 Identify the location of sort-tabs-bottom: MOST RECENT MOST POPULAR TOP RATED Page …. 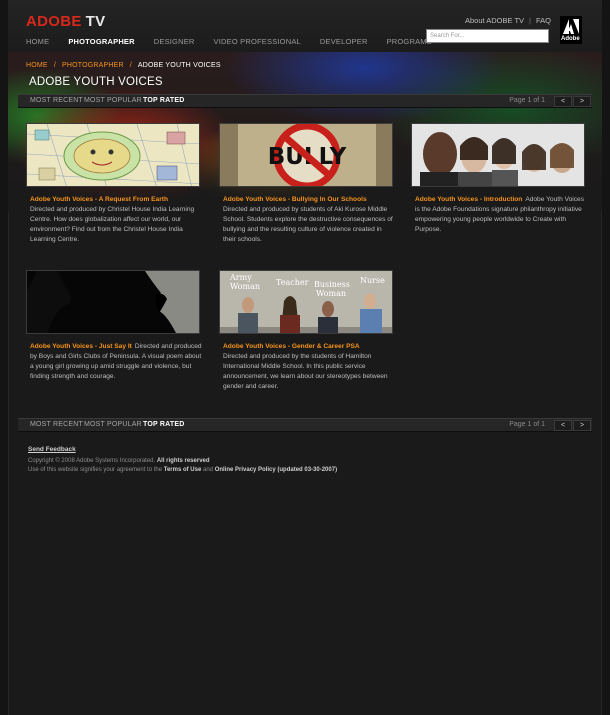
(305, 425).